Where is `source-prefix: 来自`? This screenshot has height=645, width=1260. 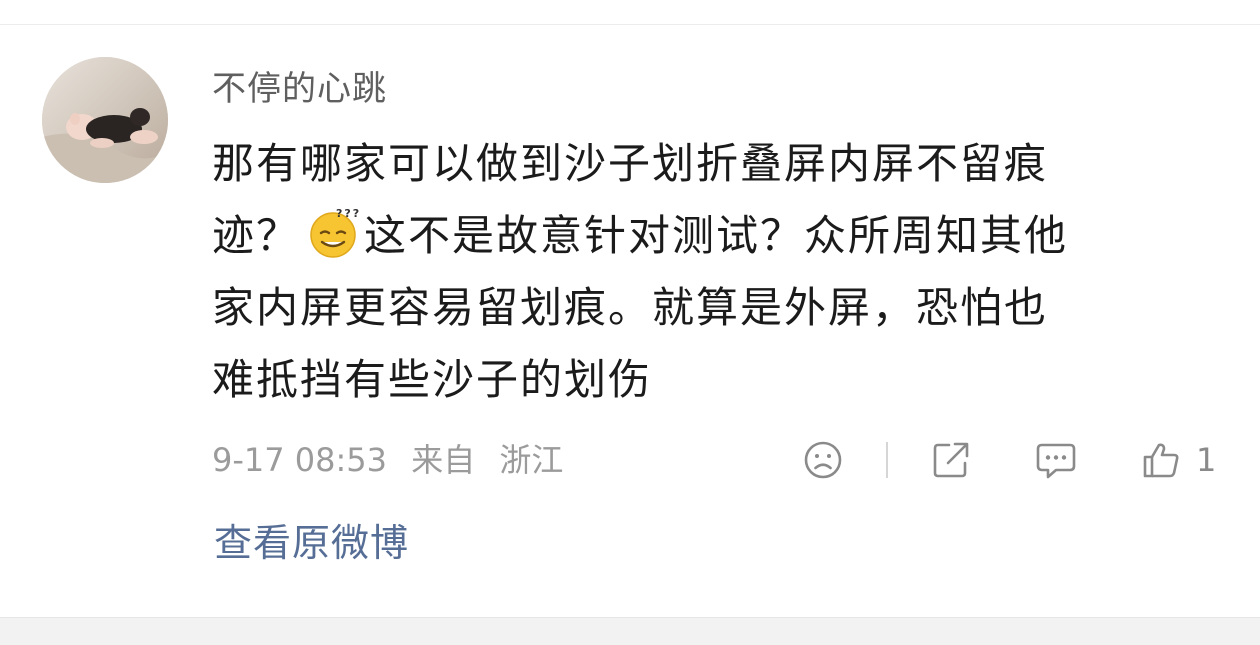
source-prefix: 来自 is located at coordinates (443, 460).